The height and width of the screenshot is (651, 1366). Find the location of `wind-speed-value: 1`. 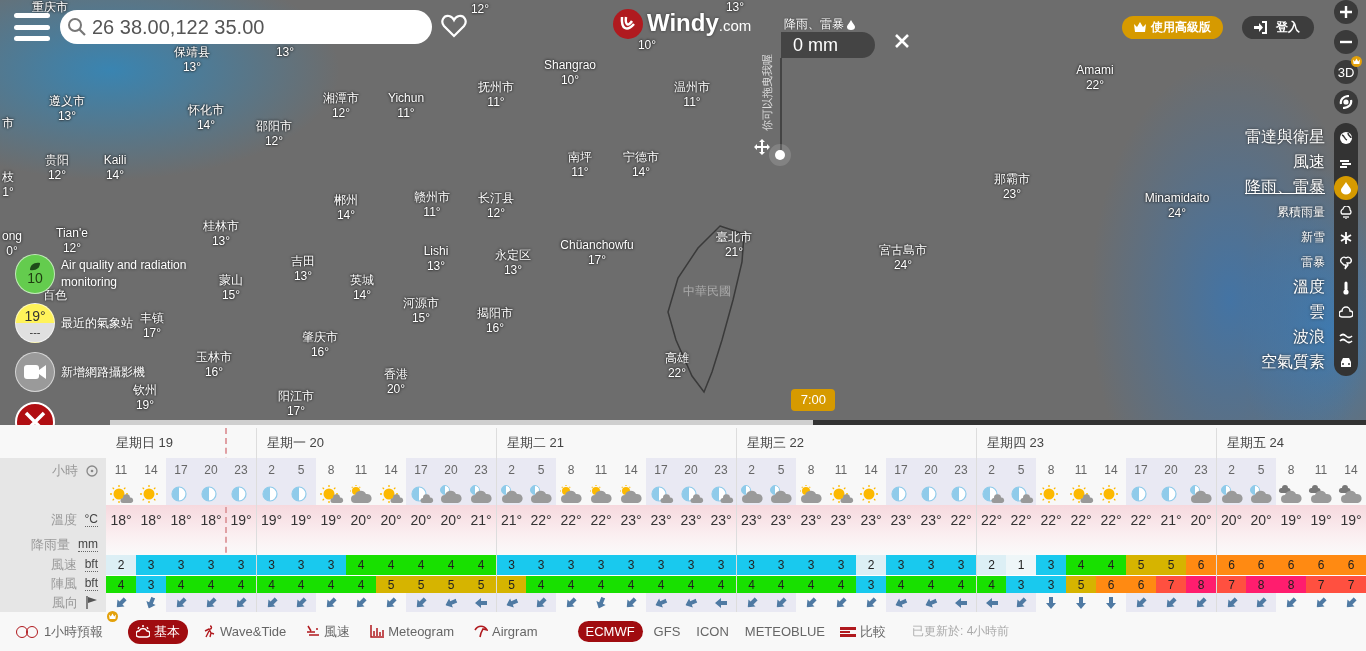

wind-speed-value: 1 is located at coordinates (1021, 565).